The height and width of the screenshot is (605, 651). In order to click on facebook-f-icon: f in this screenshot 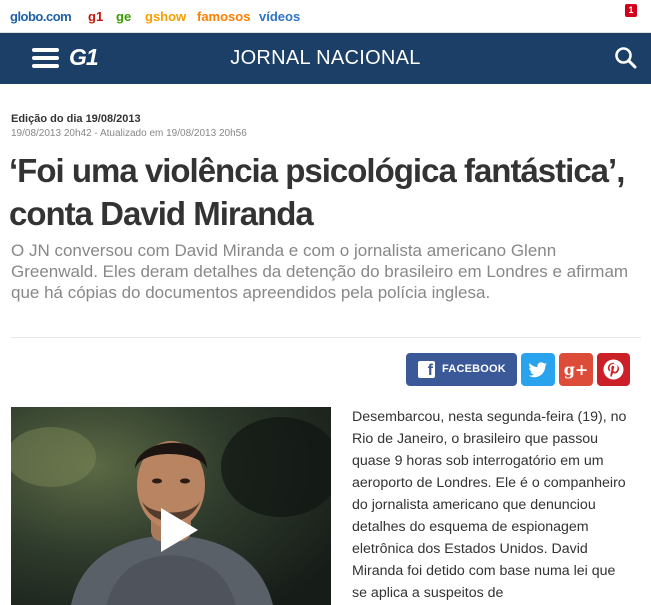, I will do `click(426, 369)`.